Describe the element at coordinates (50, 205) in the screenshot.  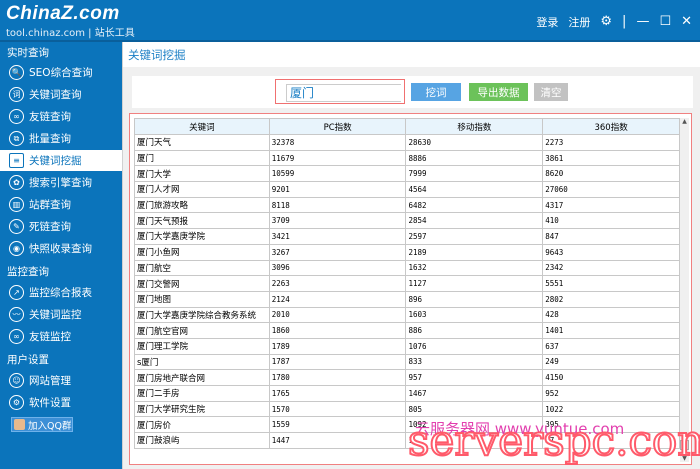
I see `sidebar-item-label: 站群查询` at that location.